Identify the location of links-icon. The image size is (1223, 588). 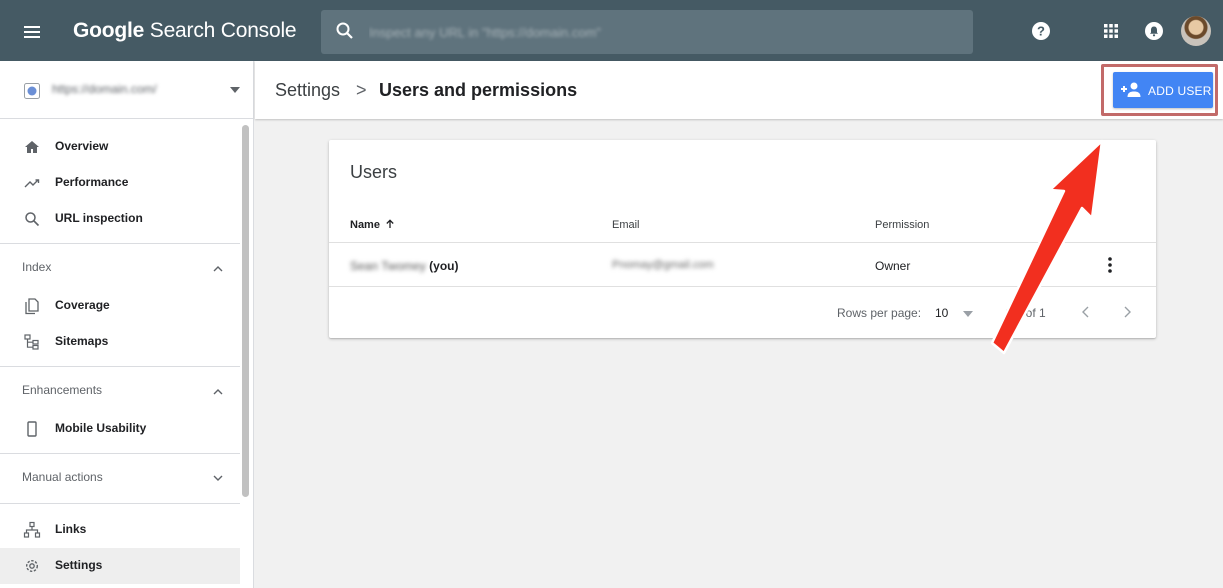
(32, 529).